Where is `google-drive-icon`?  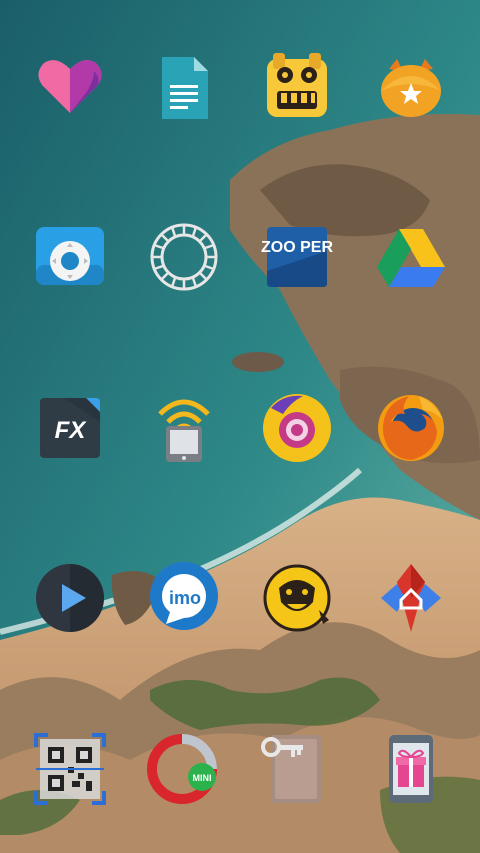
google-drive-icon is located at coordinates (411, 257).